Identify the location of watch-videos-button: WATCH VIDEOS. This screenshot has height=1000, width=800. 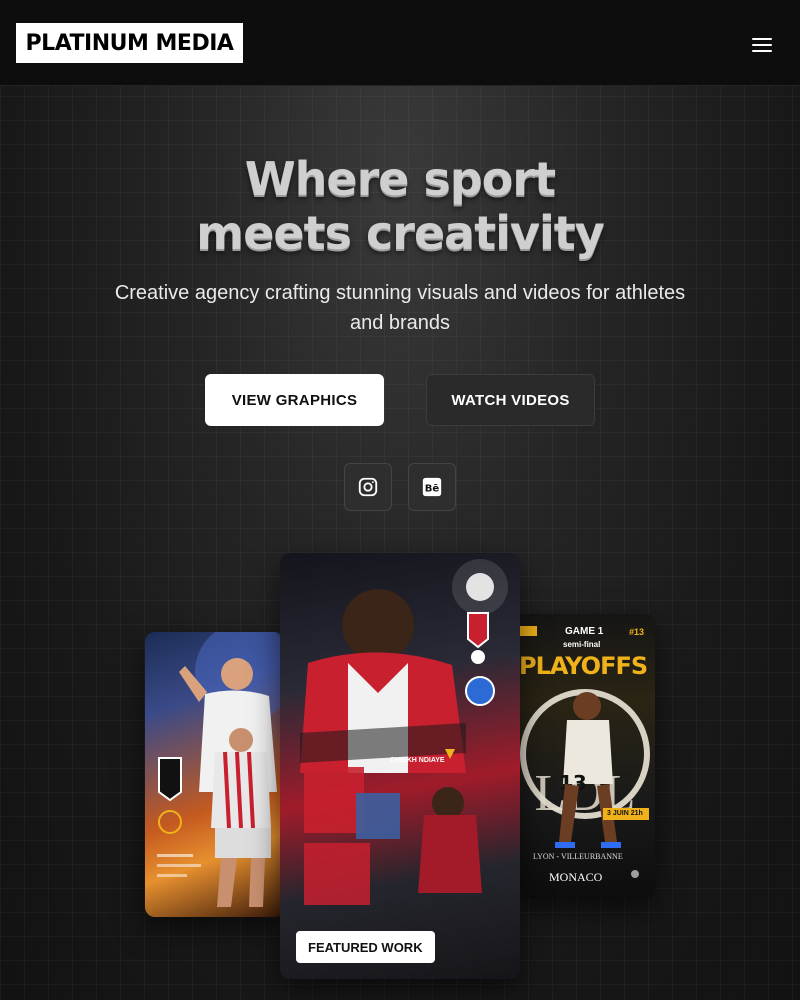
(510, 400).